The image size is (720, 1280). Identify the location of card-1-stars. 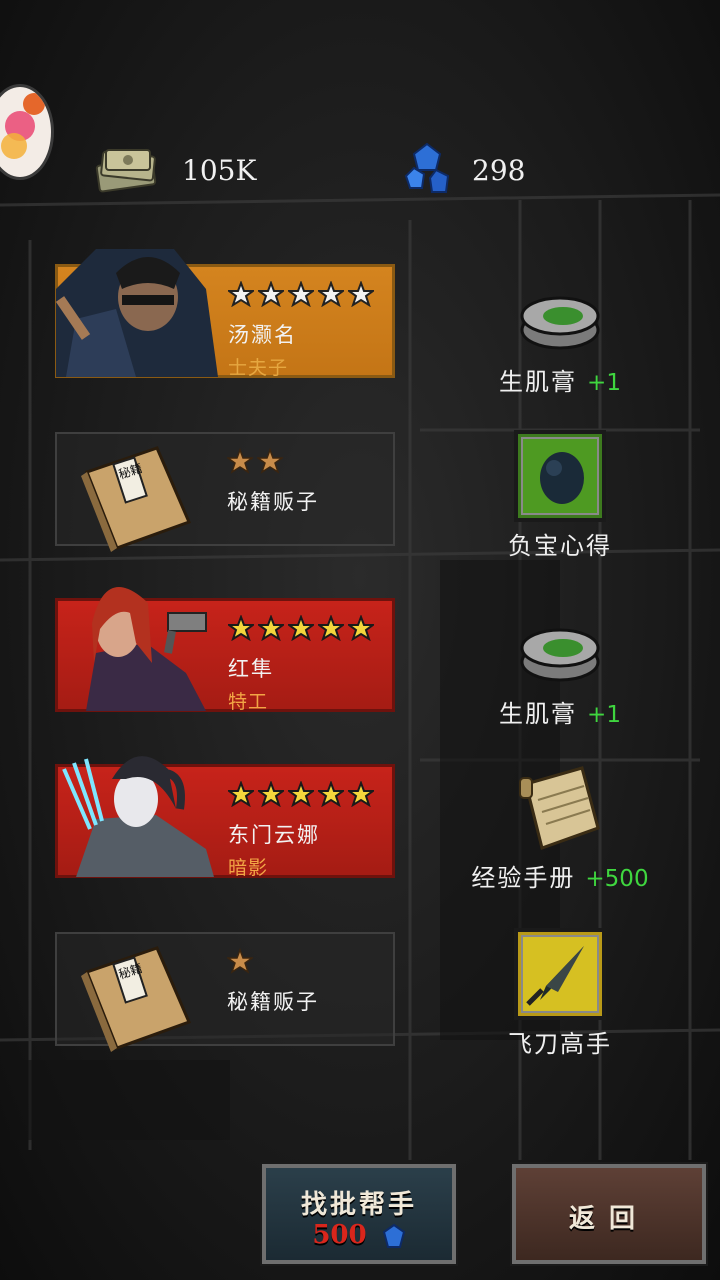
(301, 294).